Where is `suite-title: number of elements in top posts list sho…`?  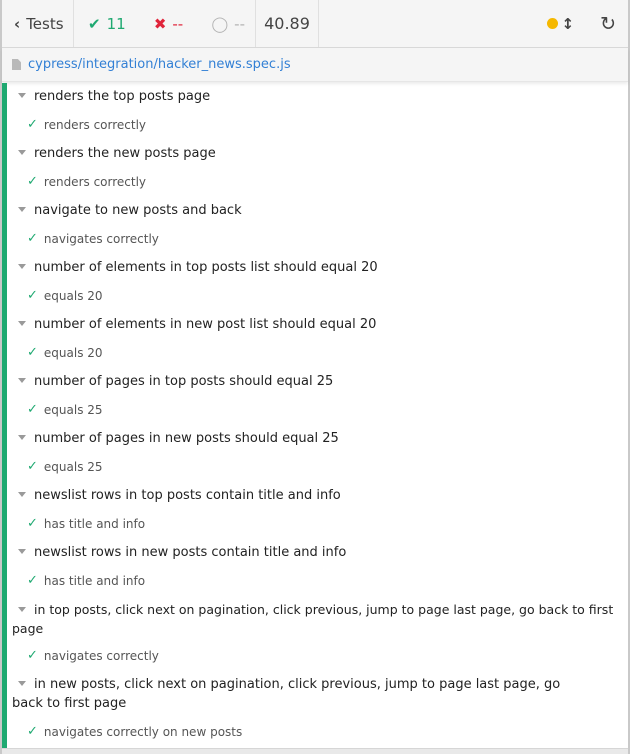
suite-title: number of elements in top posts list sho… is located at coordinates (318, 267).